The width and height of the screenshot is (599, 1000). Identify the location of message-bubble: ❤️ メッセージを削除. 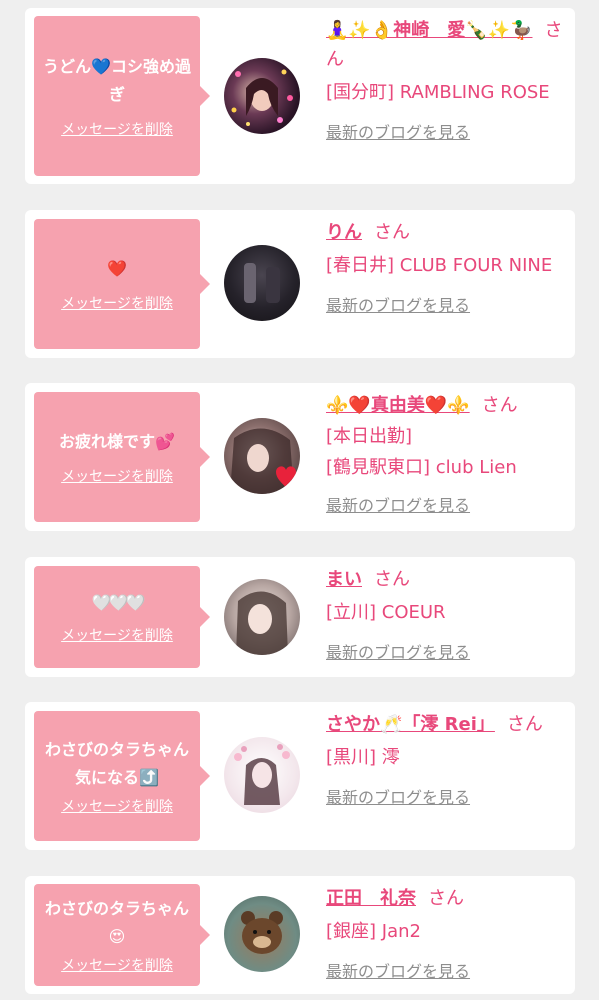
(122, 284).